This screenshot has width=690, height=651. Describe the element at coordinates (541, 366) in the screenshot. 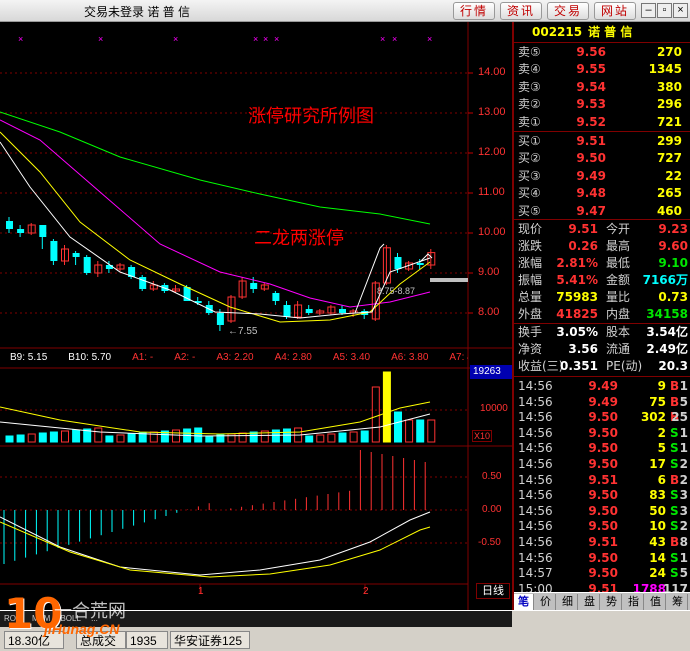

I see `stat-label: 收益(三)` at that location.